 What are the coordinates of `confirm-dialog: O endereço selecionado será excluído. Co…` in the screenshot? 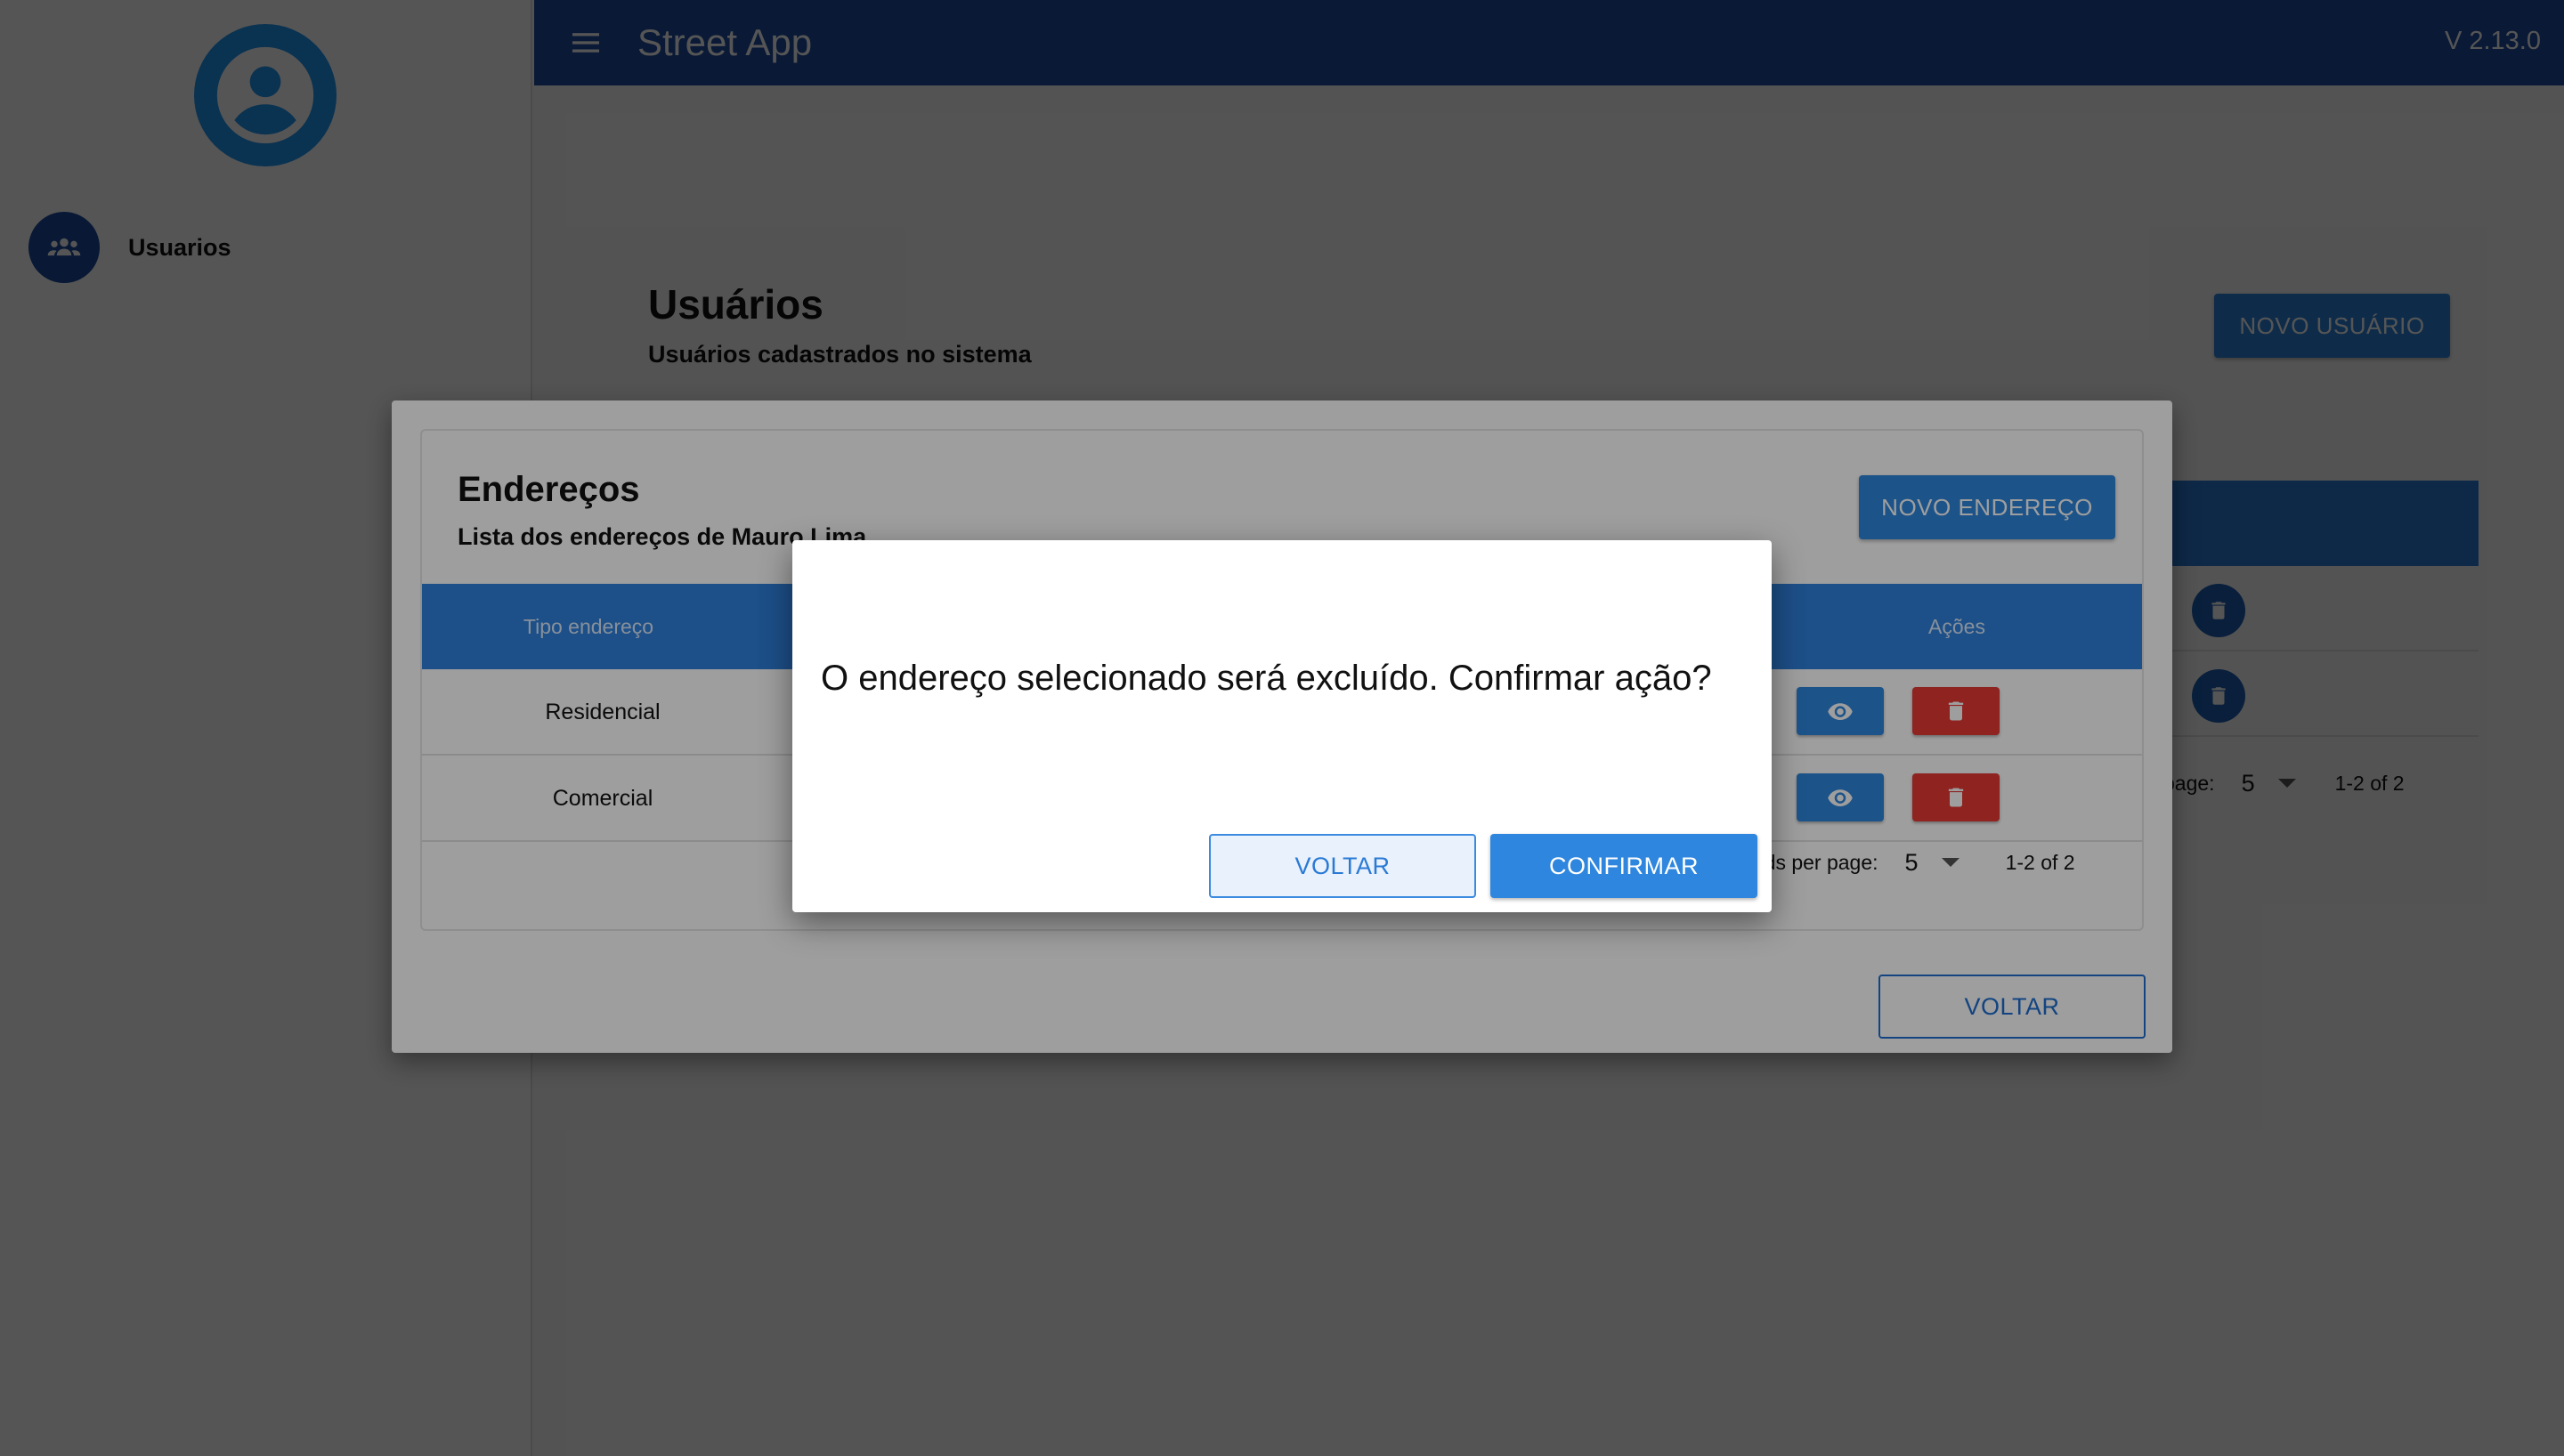 It's located at (1282, 726).